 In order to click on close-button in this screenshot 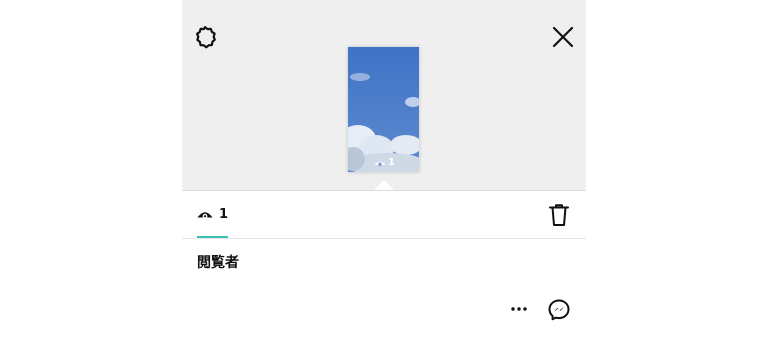, I will do `click(563, 37)`.